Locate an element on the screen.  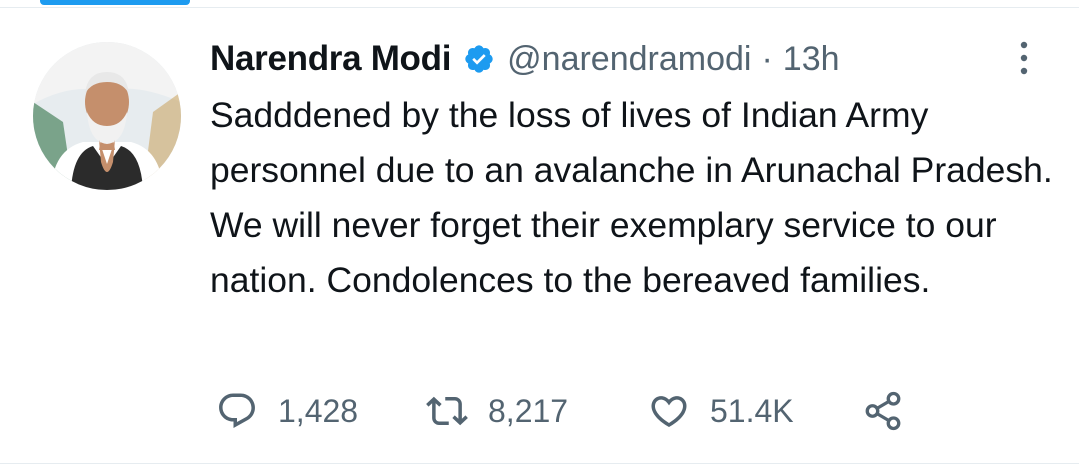
bottom-divider is located at coordinates (539, 463).